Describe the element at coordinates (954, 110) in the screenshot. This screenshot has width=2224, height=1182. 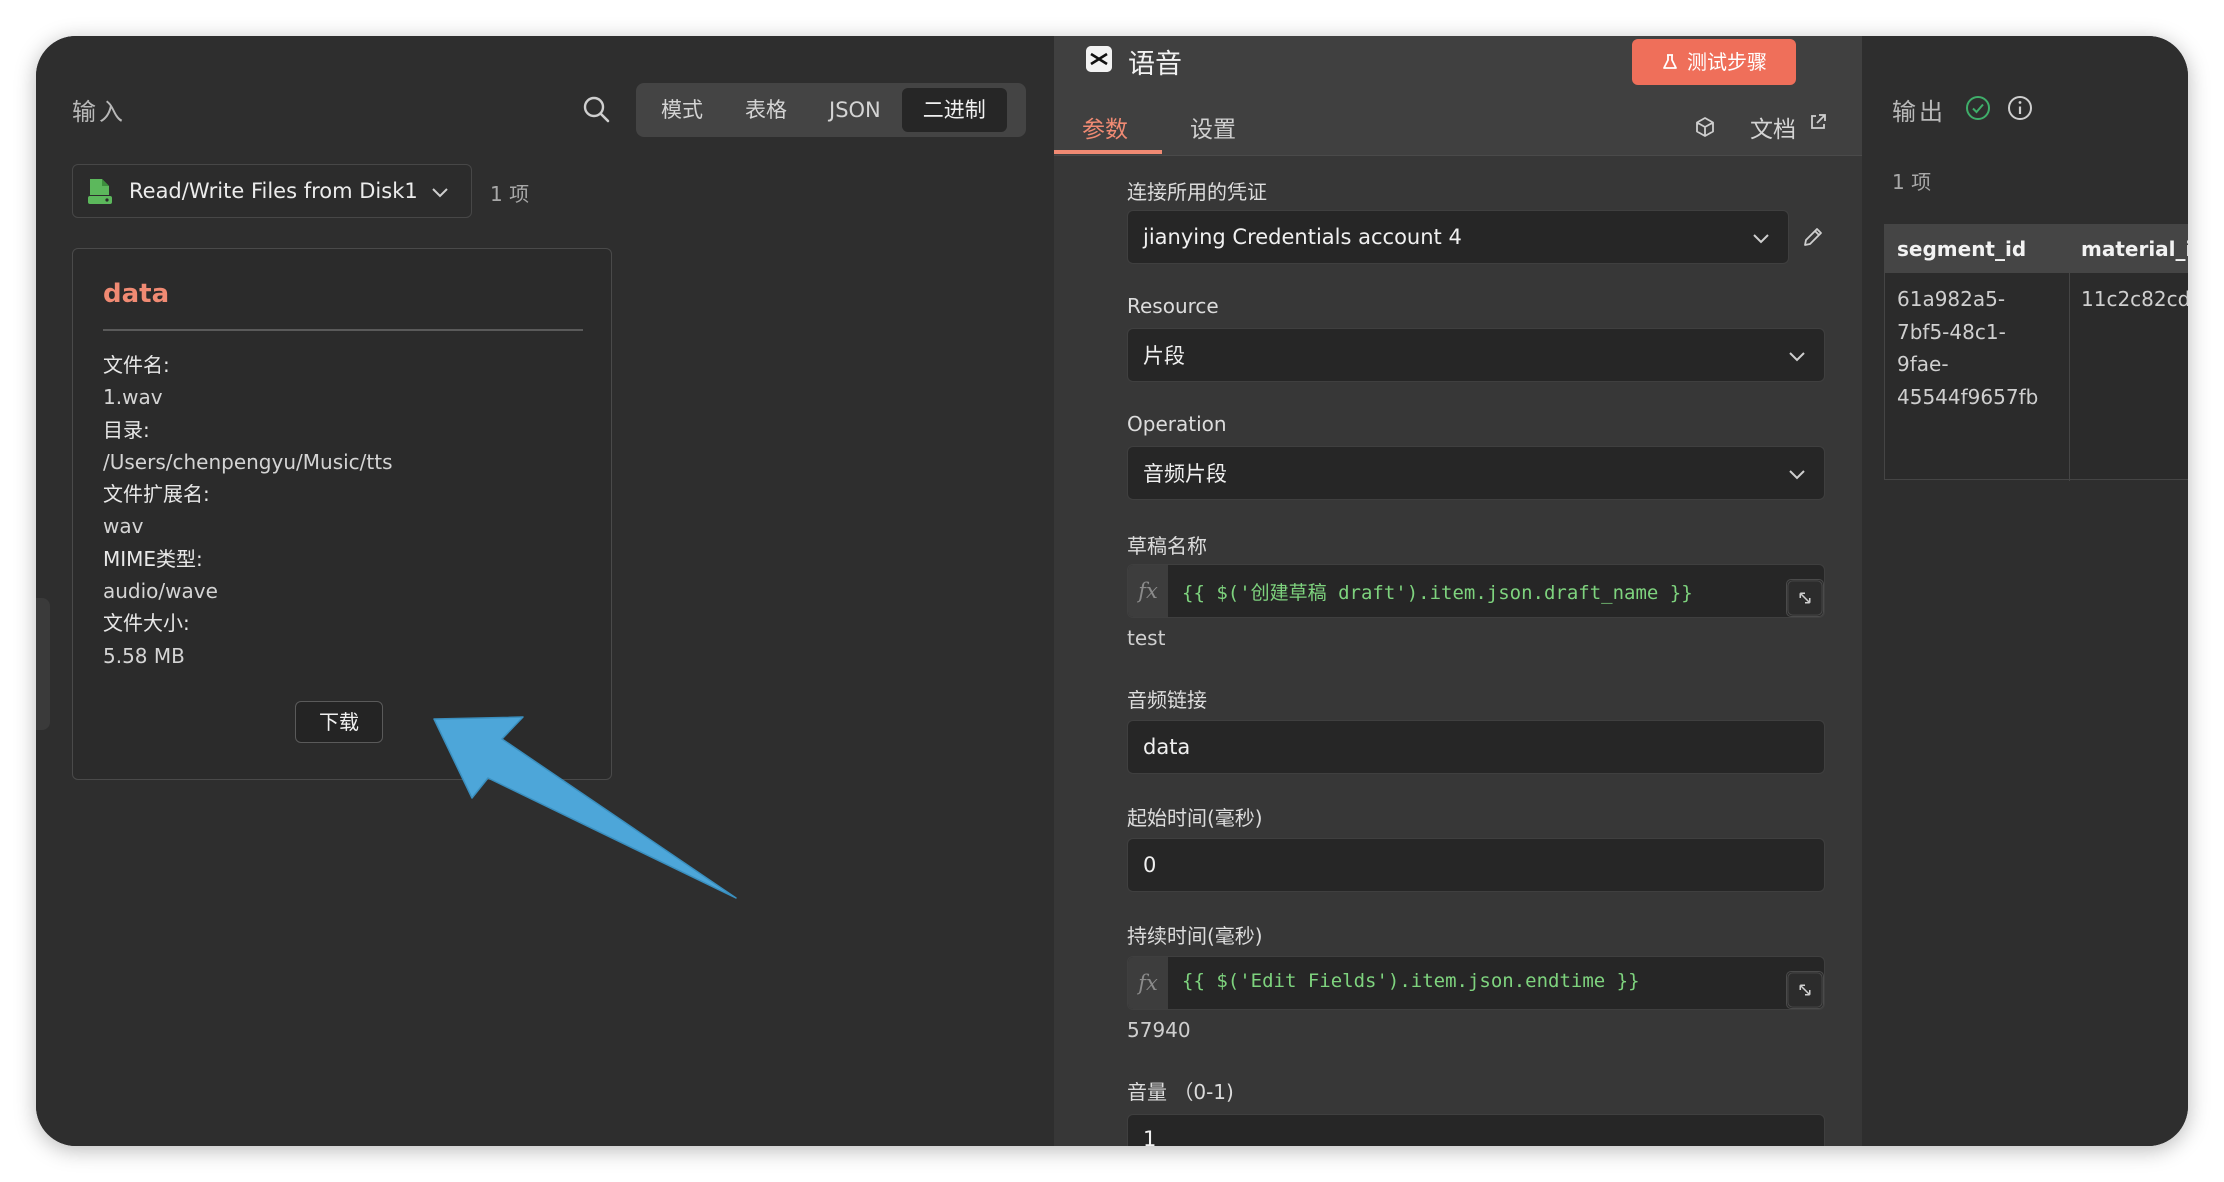
I see `view-mode-binary: 二进制` at that location.